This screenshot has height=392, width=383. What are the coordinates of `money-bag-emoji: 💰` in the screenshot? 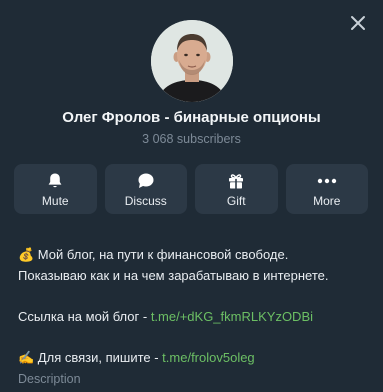 It's located at (26, 254).